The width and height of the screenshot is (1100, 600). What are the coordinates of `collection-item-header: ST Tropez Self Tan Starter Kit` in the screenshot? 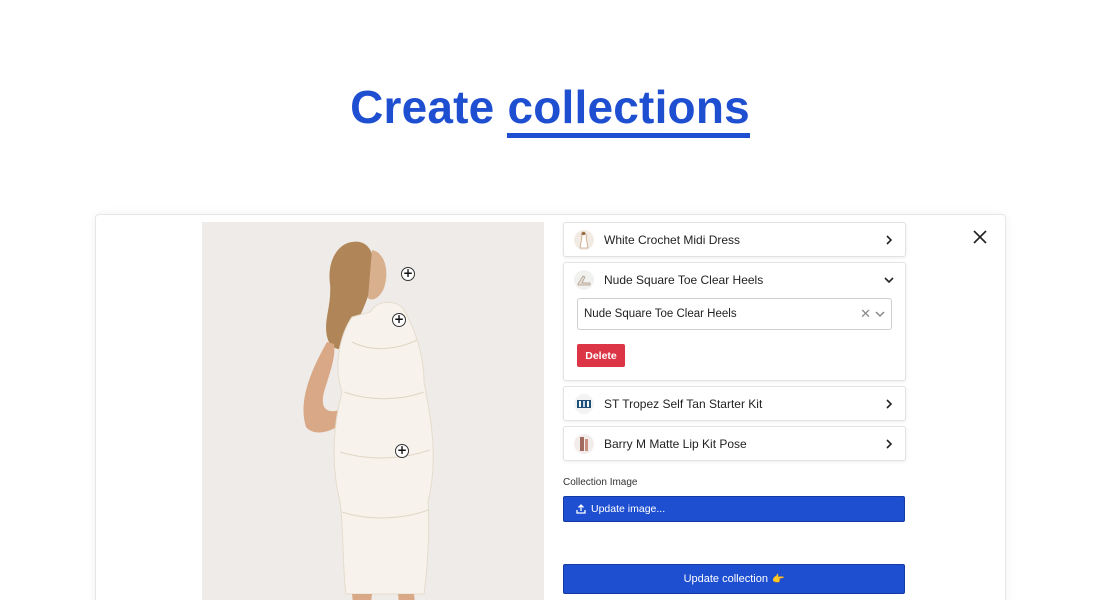 It's located at (734, 403).